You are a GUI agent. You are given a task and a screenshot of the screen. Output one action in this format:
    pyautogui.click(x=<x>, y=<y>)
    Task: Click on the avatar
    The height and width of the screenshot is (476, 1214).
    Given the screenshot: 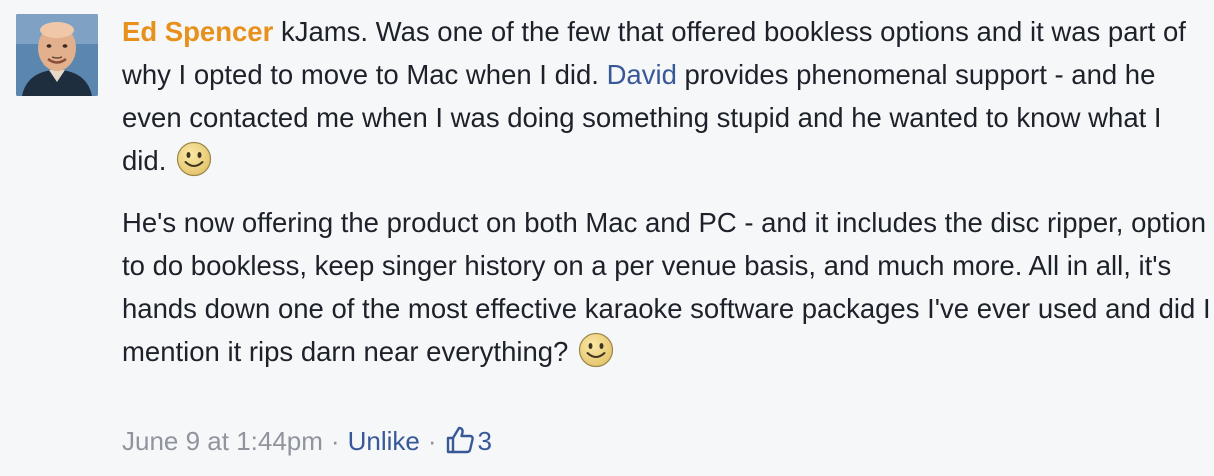 What is the action you would take?
    pyautogui.click(x=57, y=55)
    